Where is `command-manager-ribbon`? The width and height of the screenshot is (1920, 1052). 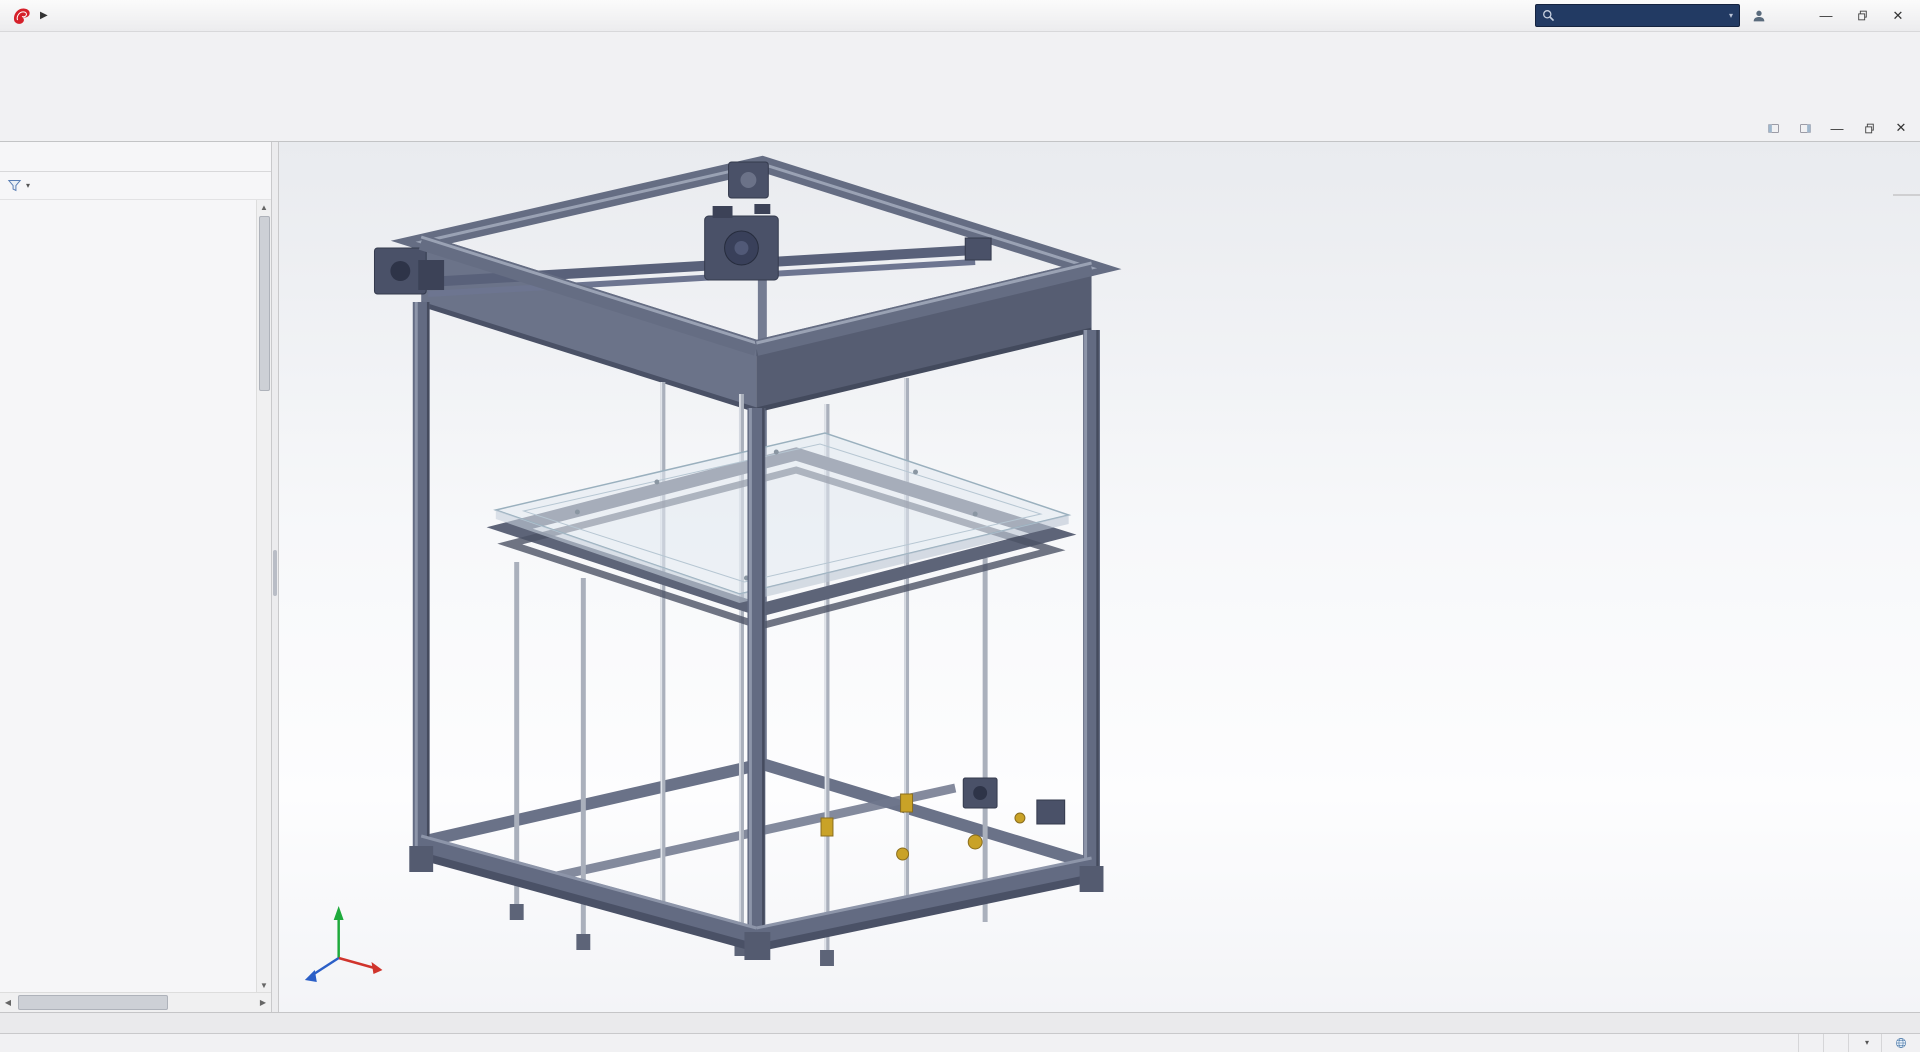 command-manager-ribbon is located at coordinates (960, 74).